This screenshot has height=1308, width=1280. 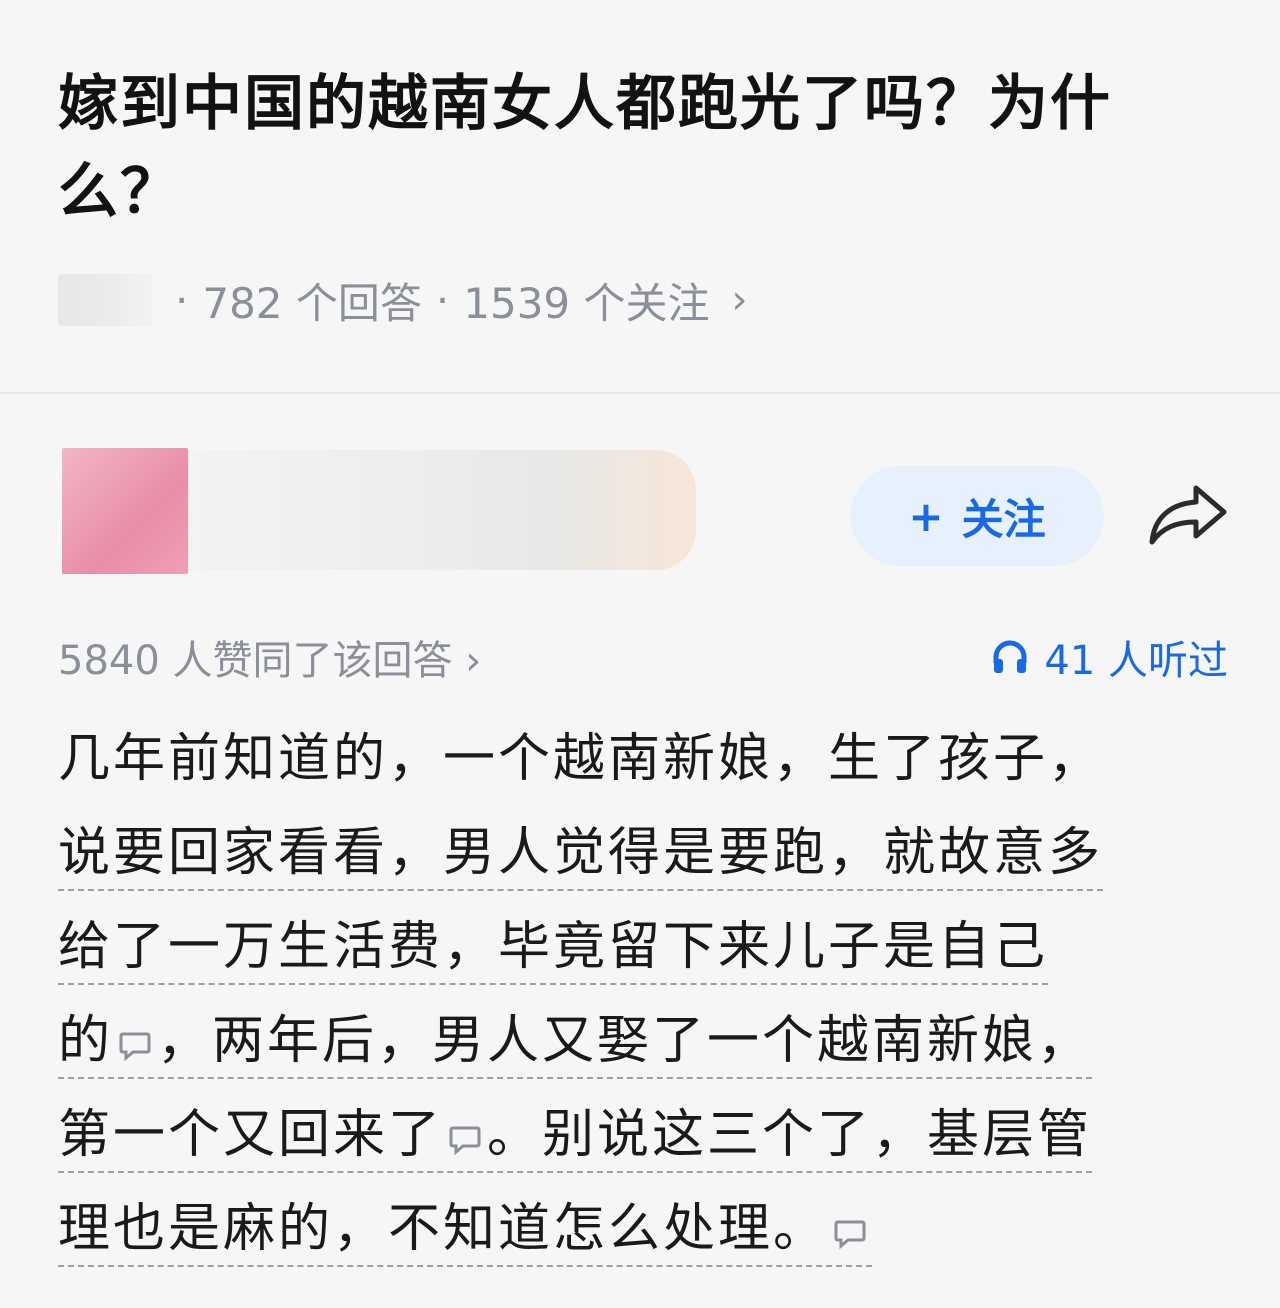 What do you see at coordinates (640, 393) in the screenshot?
I see `divider` at bounding box center [640, 393].